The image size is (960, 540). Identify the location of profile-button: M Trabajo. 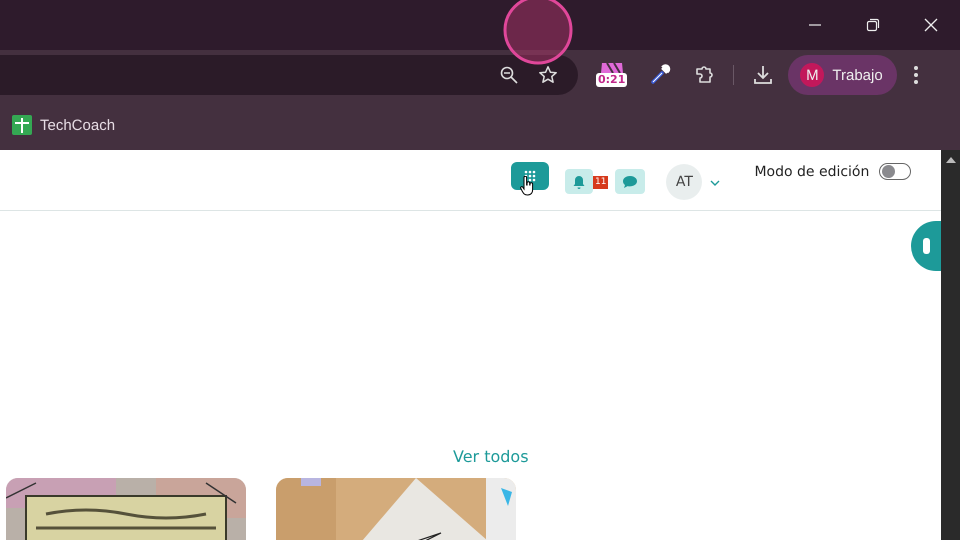
(842, 75).